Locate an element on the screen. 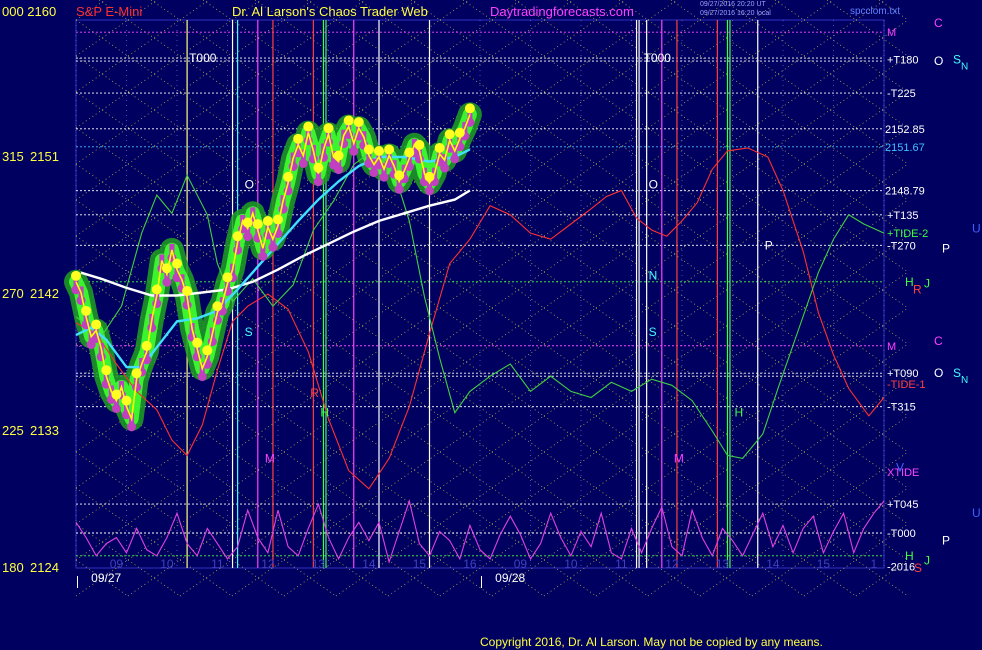  right-label: +T180 is located at coordinates (903, 61).